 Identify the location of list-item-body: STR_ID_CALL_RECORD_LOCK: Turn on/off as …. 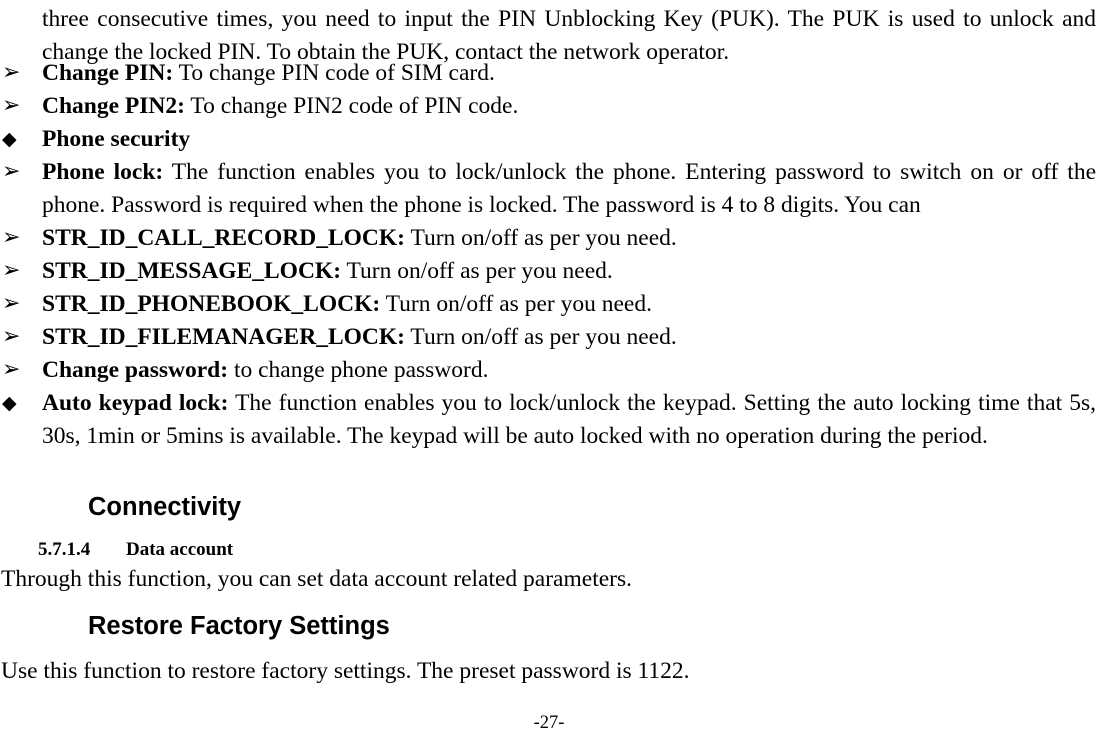
(569, 238).